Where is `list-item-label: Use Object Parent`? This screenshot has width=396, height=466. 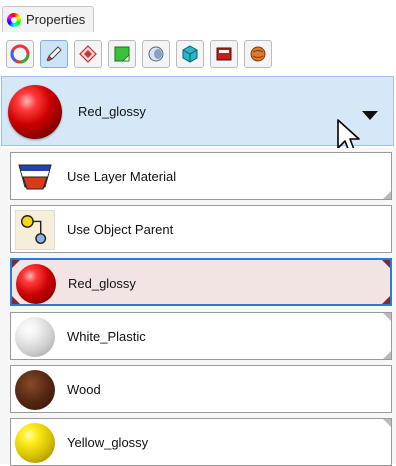
list-item-label: Use Object Parent is located at coordinates (120, 229).